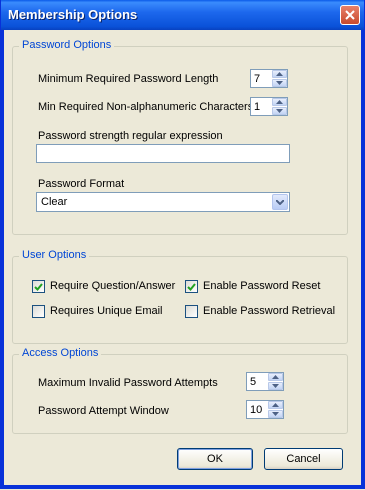  What do you see at coordinates (112, 286) in the screenshot?
I see `require-qa-label: Require Question/Answer` at bounding box center [112, 286].